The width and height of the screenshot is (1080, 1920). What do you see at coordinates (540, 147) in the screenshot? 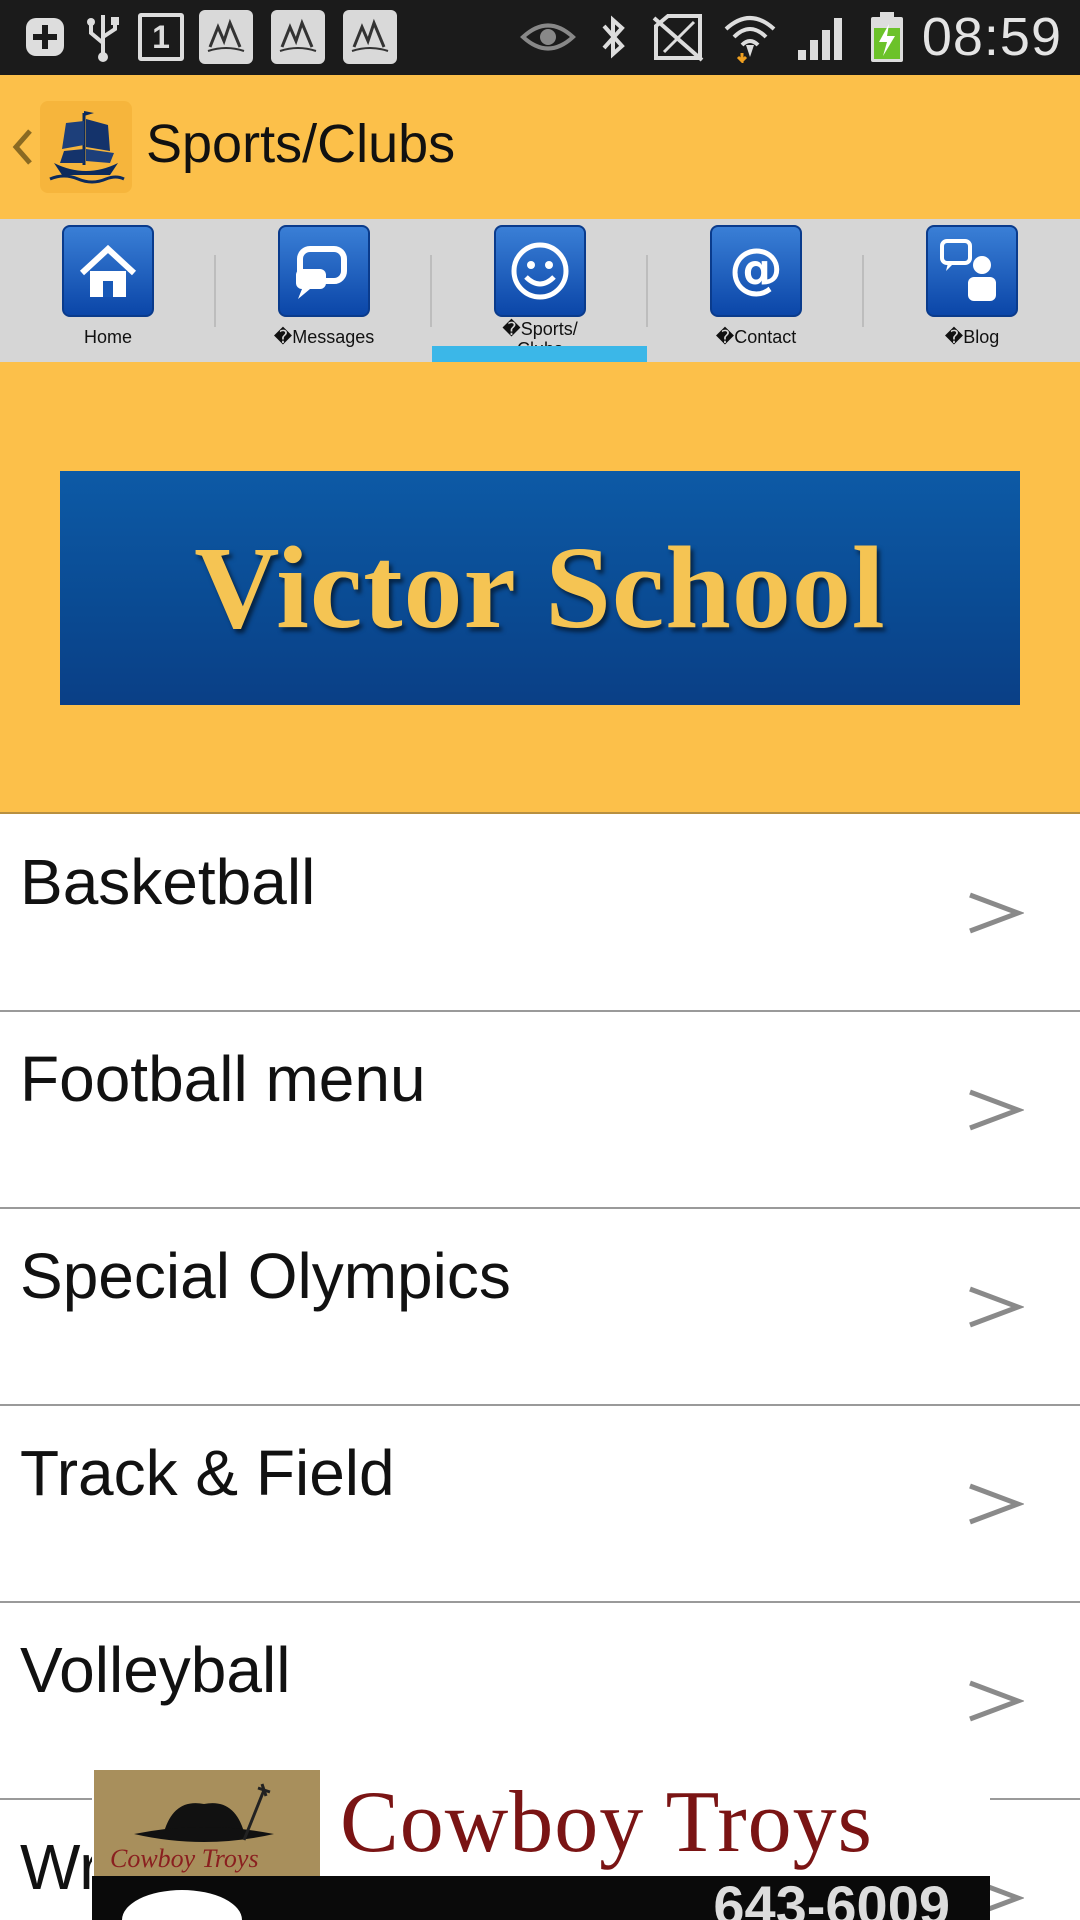
I see `action-bar: Sports/Clubs` at bounding box center [540, 147].